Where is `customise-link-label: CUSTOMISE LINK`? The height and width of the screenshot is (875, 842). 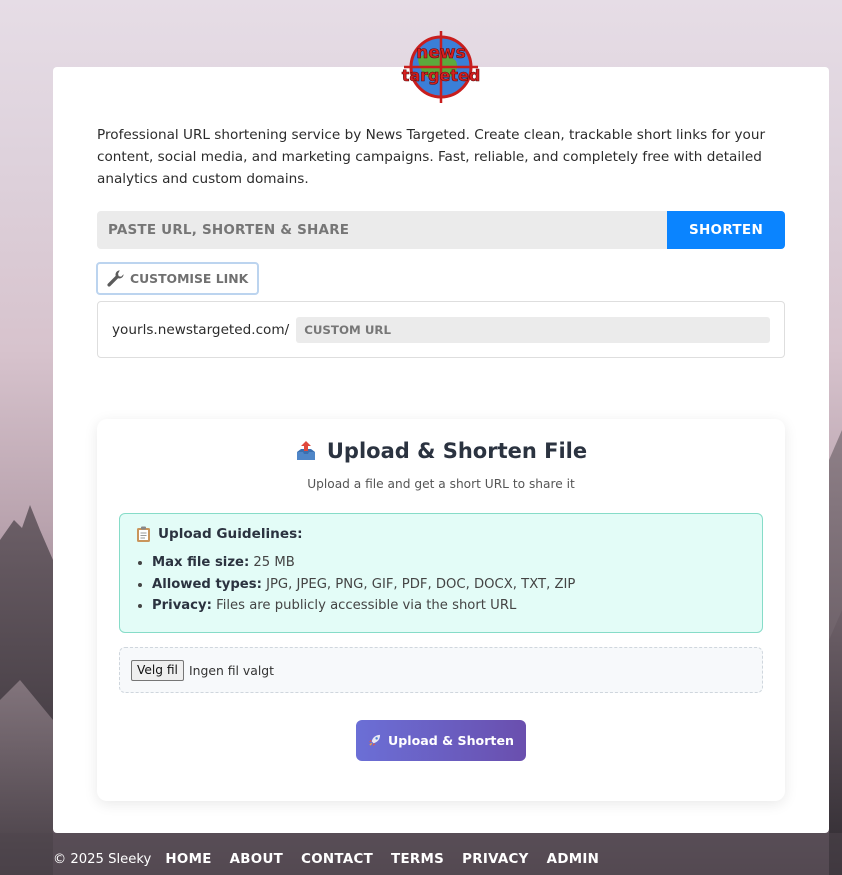
customise-link-label: CUSTOMISE LINK is located at coordinates (189, 278).